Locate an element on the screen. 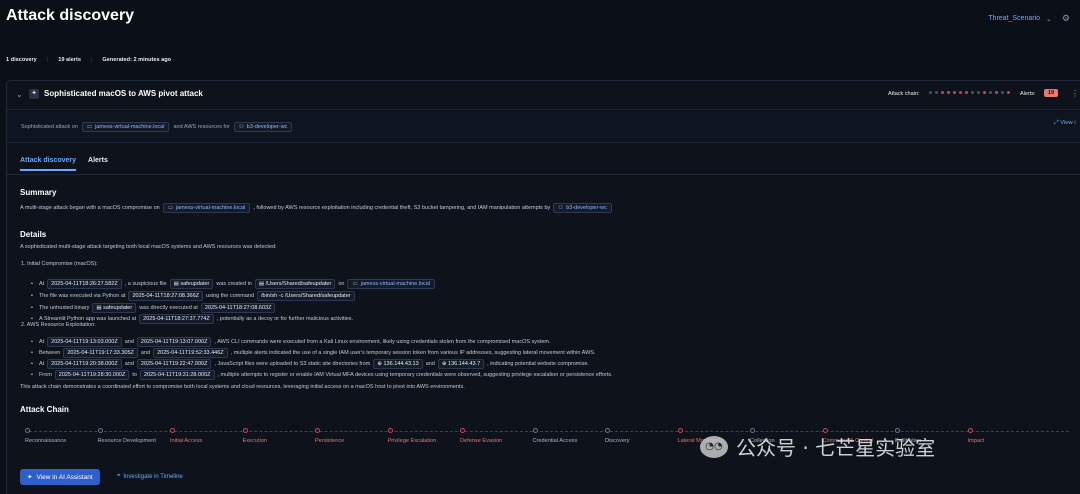 The width and height of the screenshot is (1080, 494). text: using the command is located at coordinates (230, 296).